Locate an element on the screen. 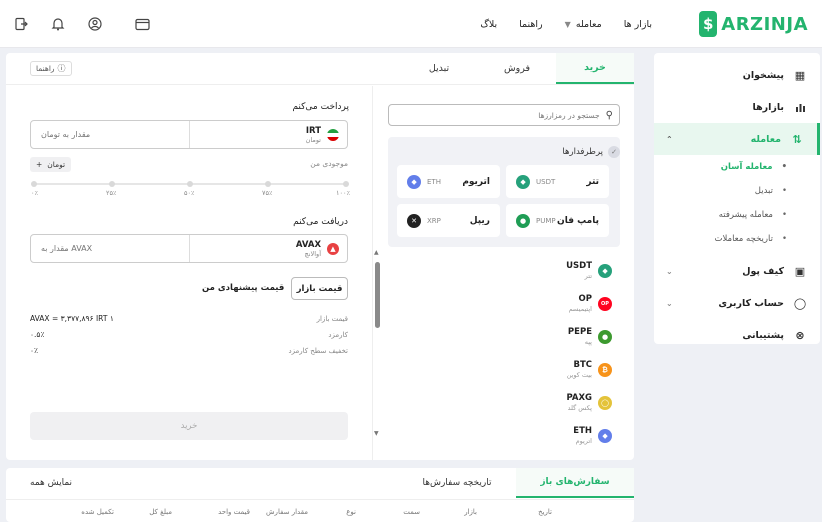 The width and height of the screenshot is (822, 522). tab-buy: خرید is located at coordinates (595, 68).